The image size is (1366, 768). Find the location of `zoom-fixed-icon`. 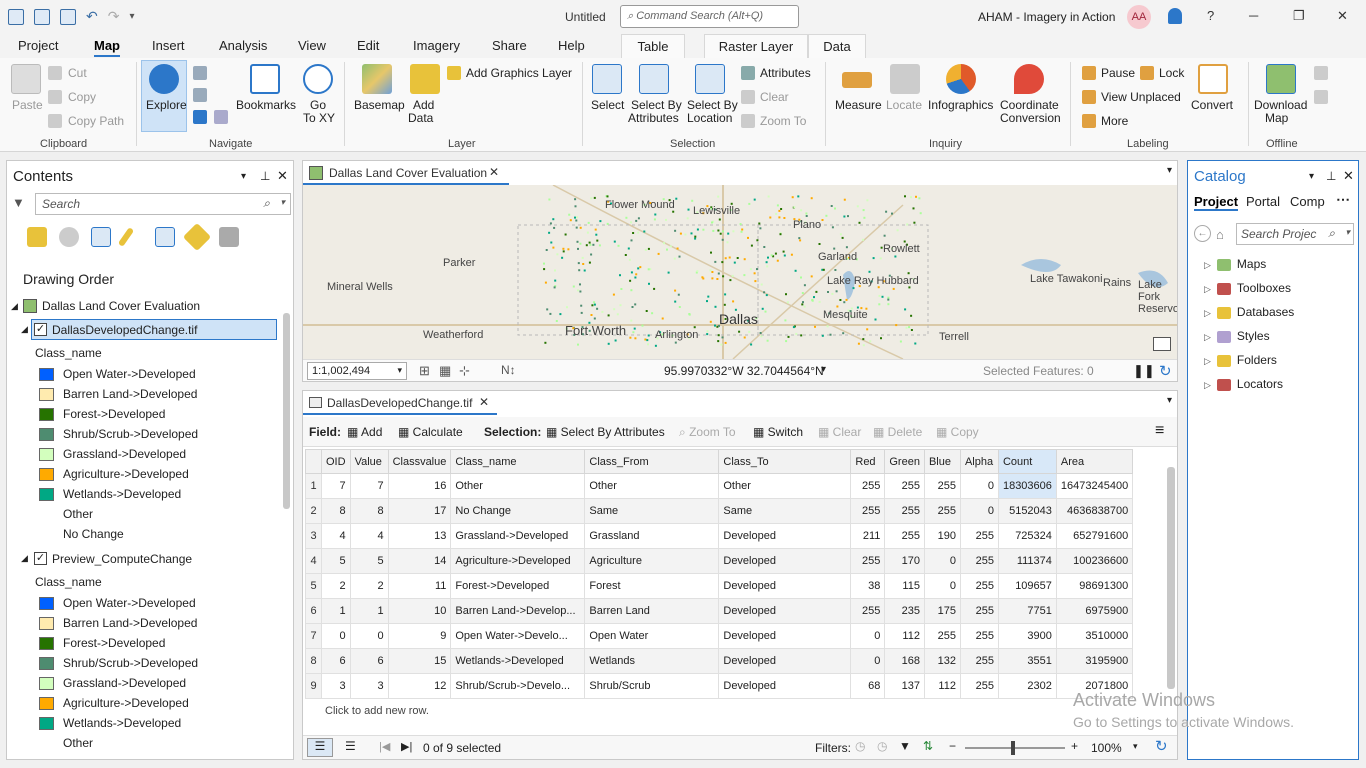

zoom-fixed-icon is located at coordinates (200, 95).